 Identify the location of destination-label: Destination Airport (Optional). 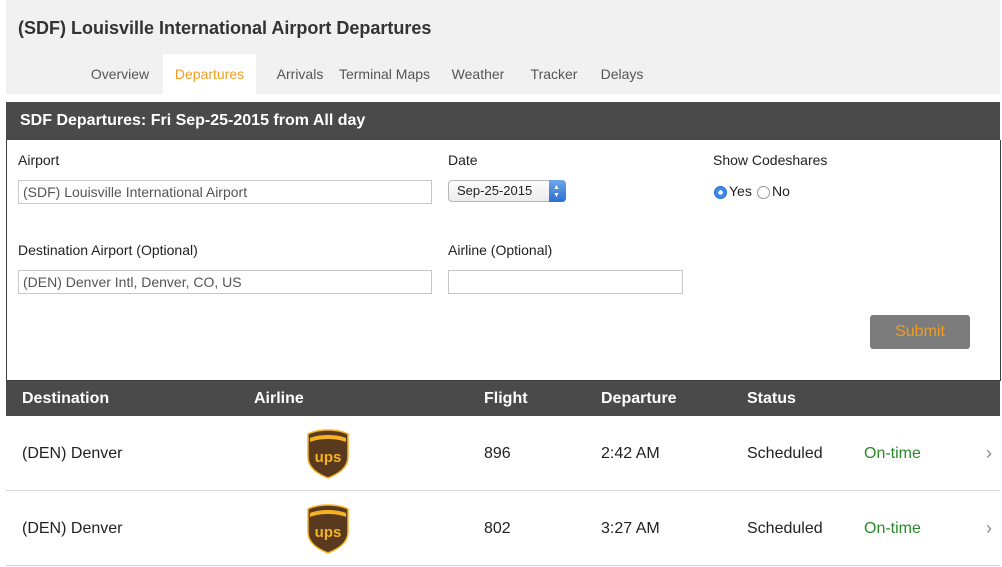
(108, 250).